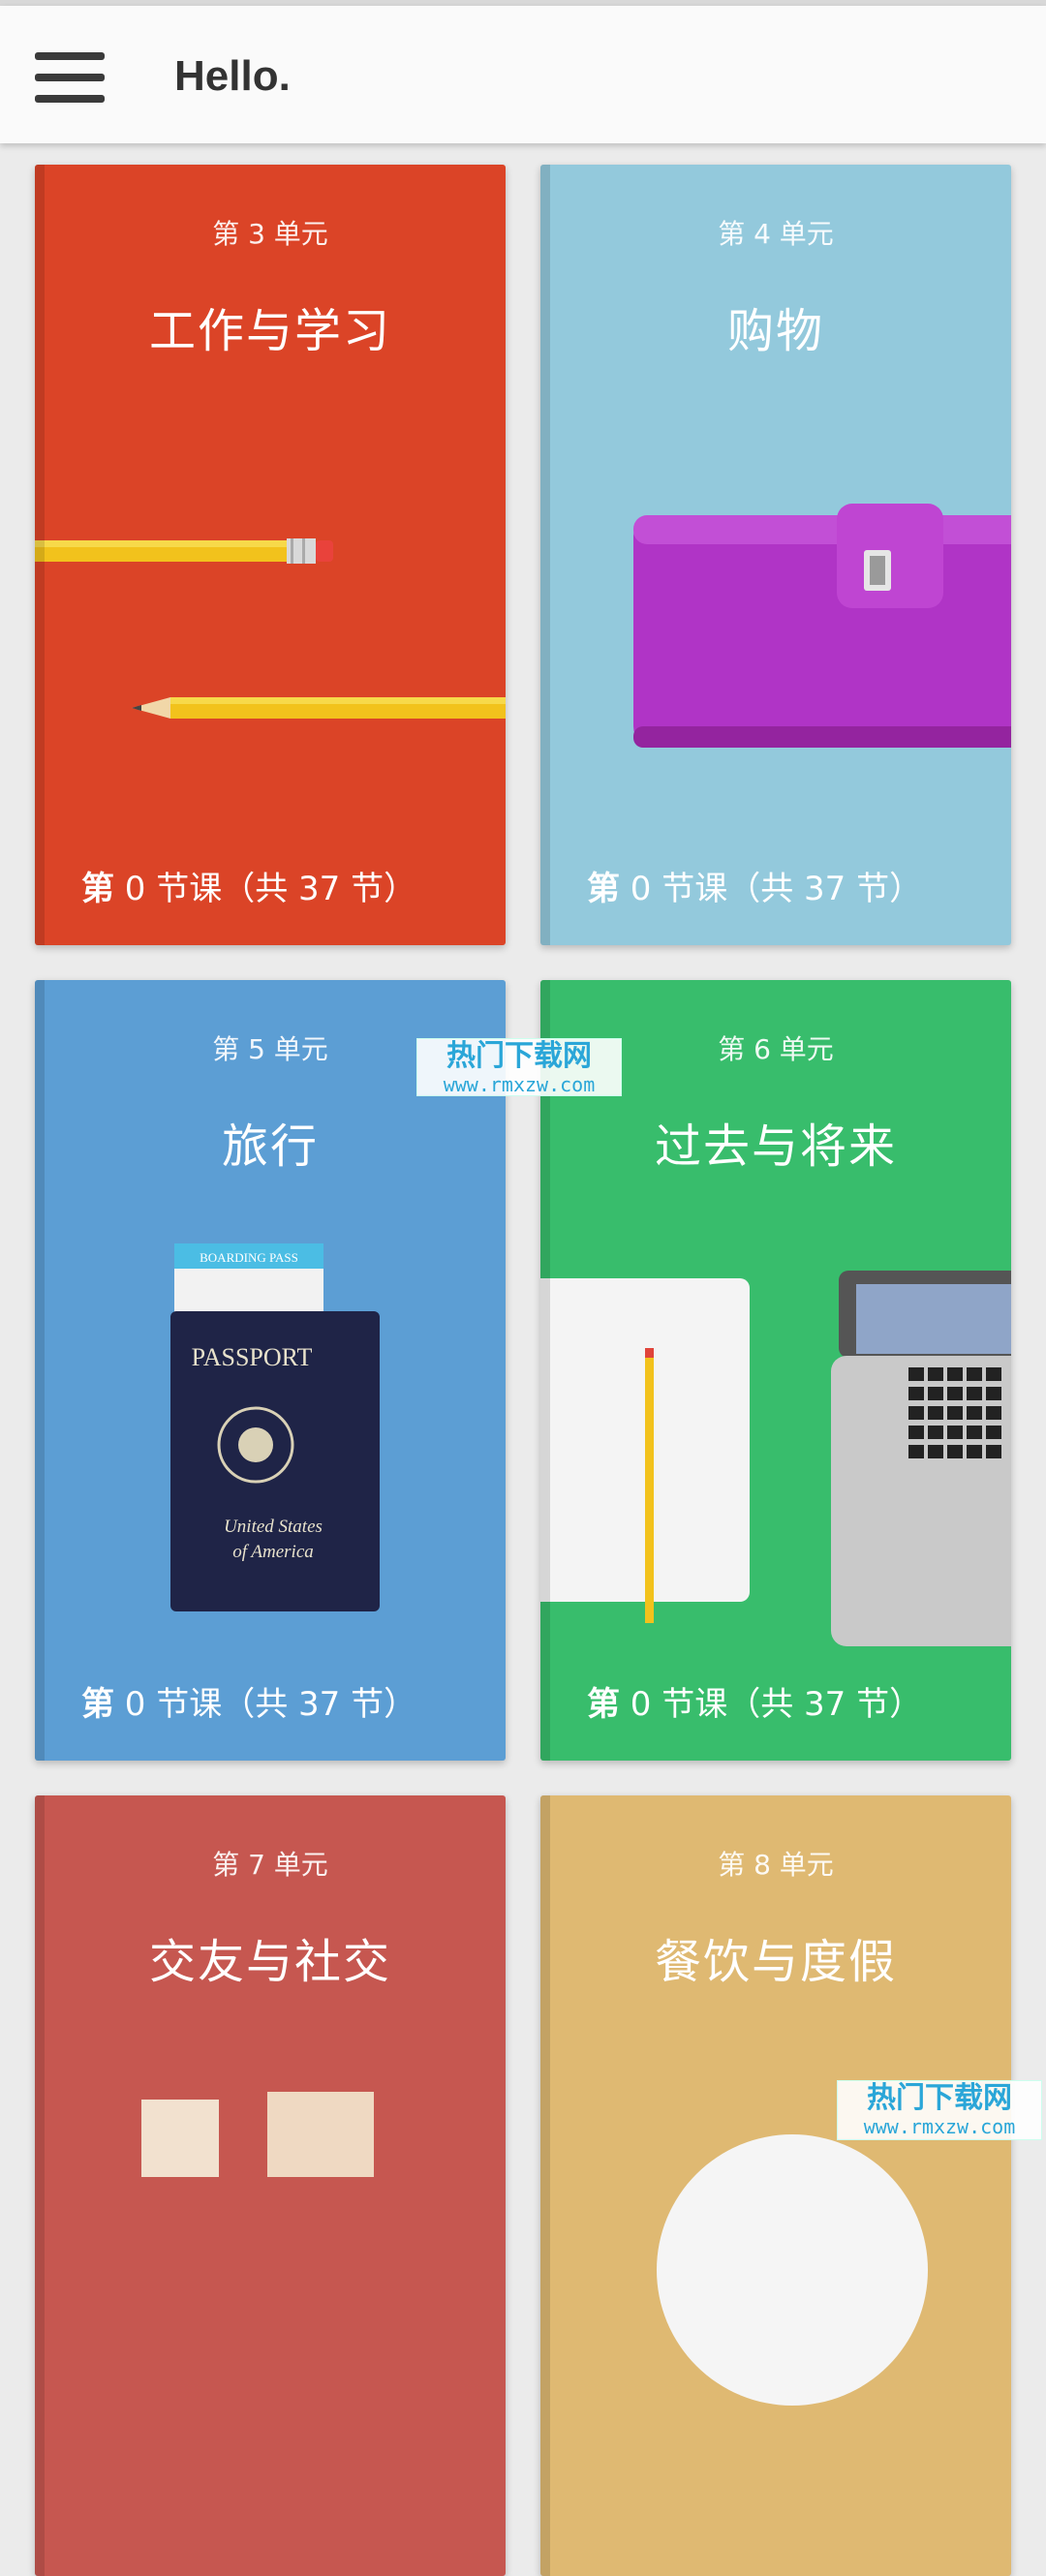  Describe the element at coordinates (270, 234) in the screenshot. I see `unit-label: 第 3 单元` at that location.